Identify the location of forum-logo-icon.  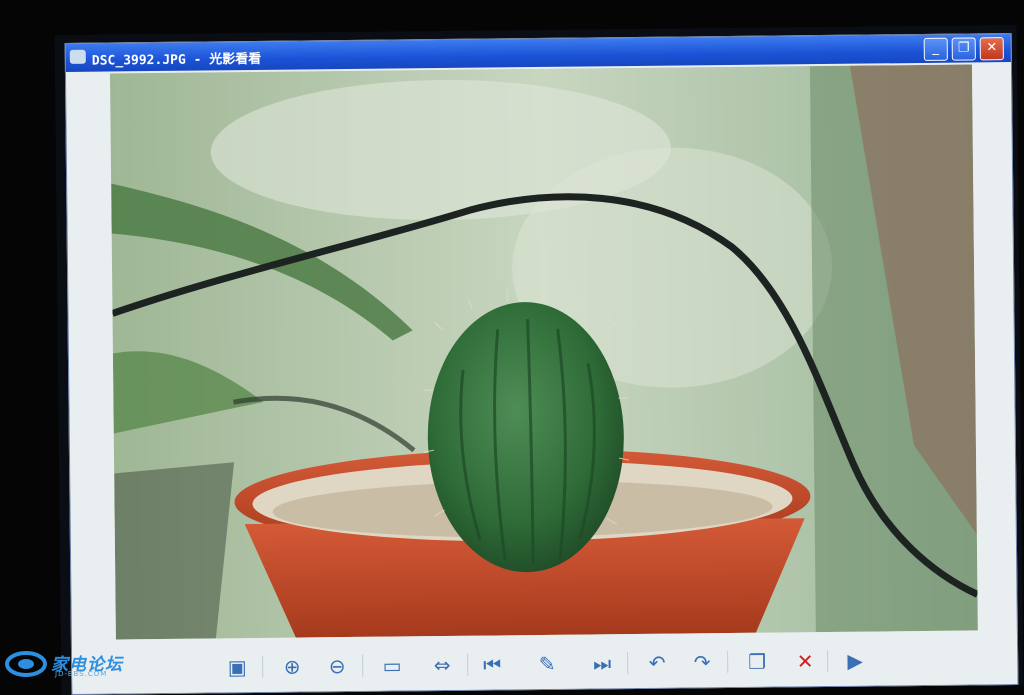
(26, 664).